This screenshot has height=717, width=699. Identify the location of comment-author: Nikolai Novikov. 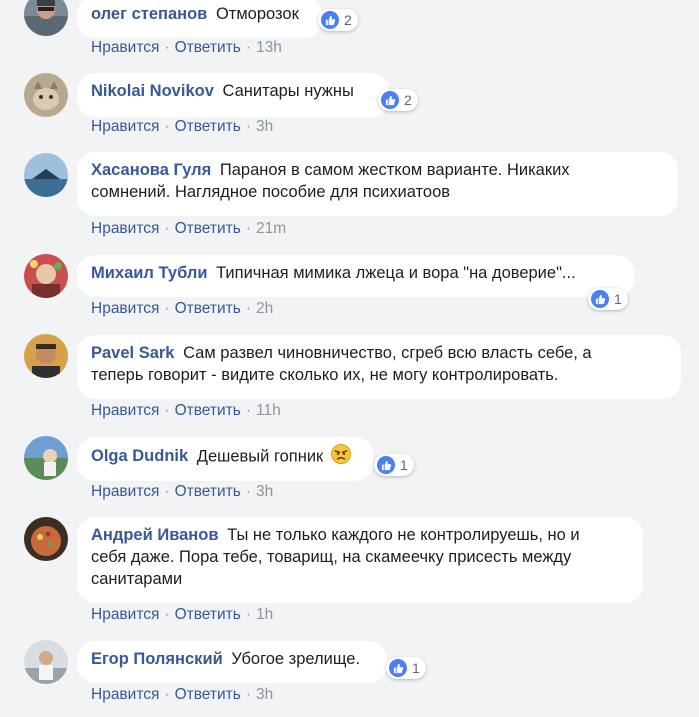
(152, 91).